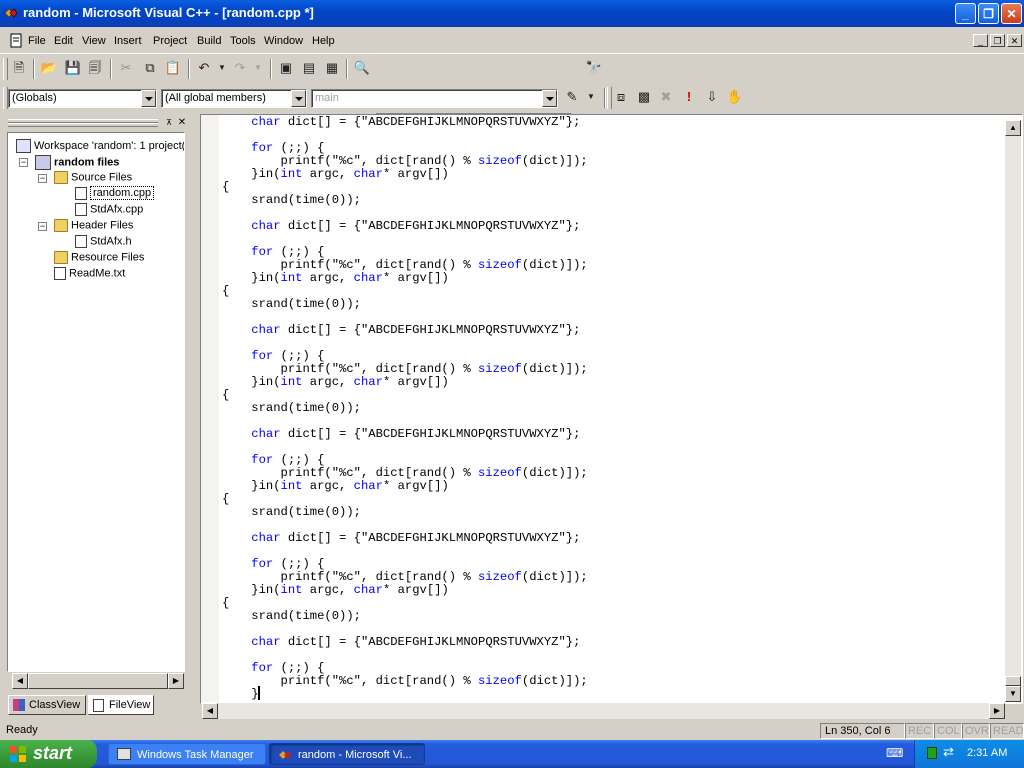  What do you see at coordinates (712, 97) in the screenshot?
I see `go-icon: ⇩` at bounding box center [712, 97].